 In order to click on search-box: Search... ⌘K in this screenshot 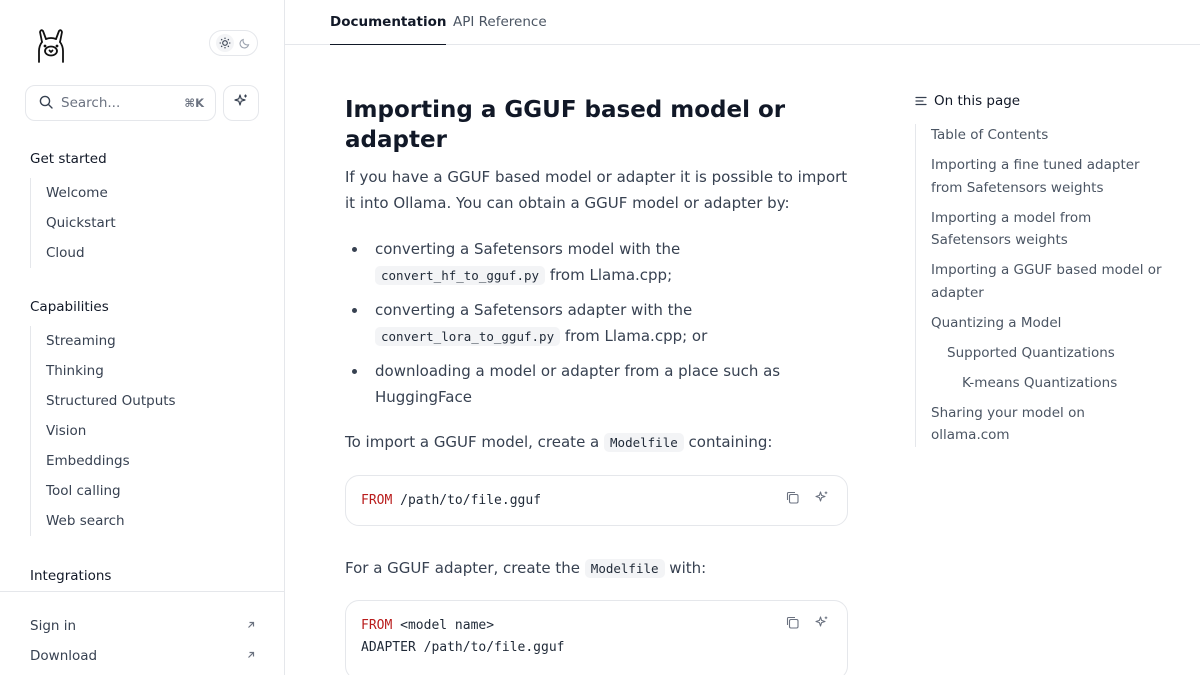, I will do `click(120, 103)`.